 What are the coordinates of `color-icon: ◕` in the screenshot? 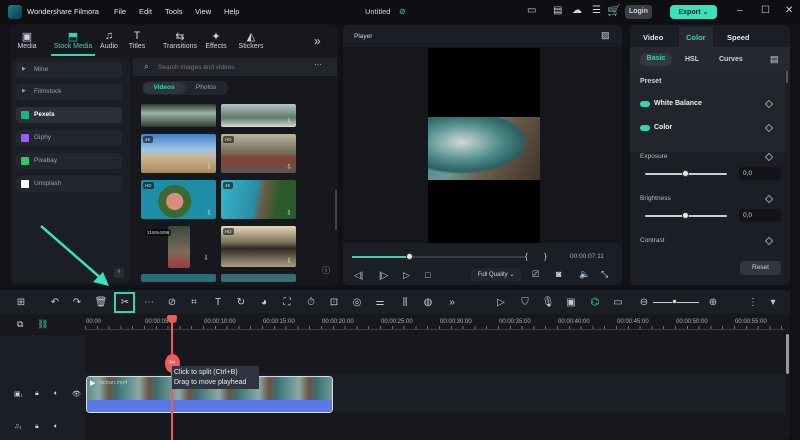 It's located at (264, 302).